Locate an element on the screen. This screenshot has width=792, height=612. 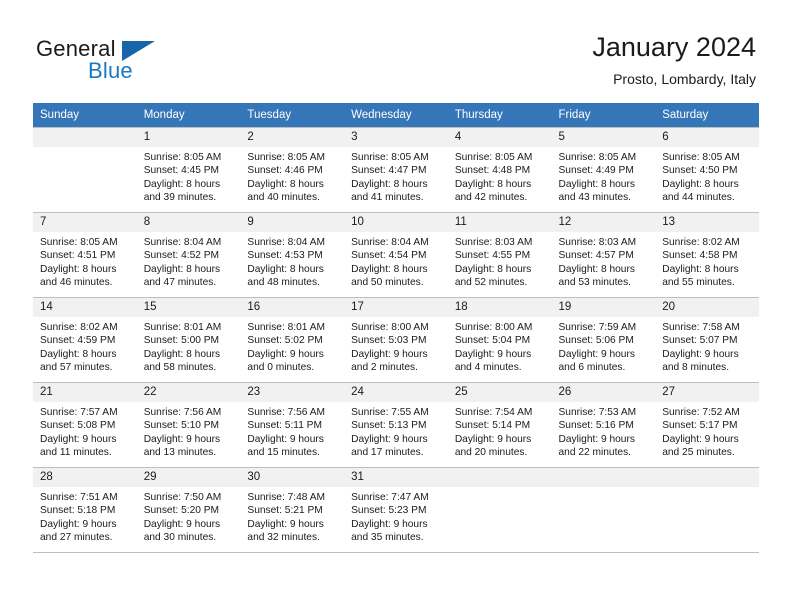
day-detail-line: and 55 minutes. is located at coordinates (698, 283).